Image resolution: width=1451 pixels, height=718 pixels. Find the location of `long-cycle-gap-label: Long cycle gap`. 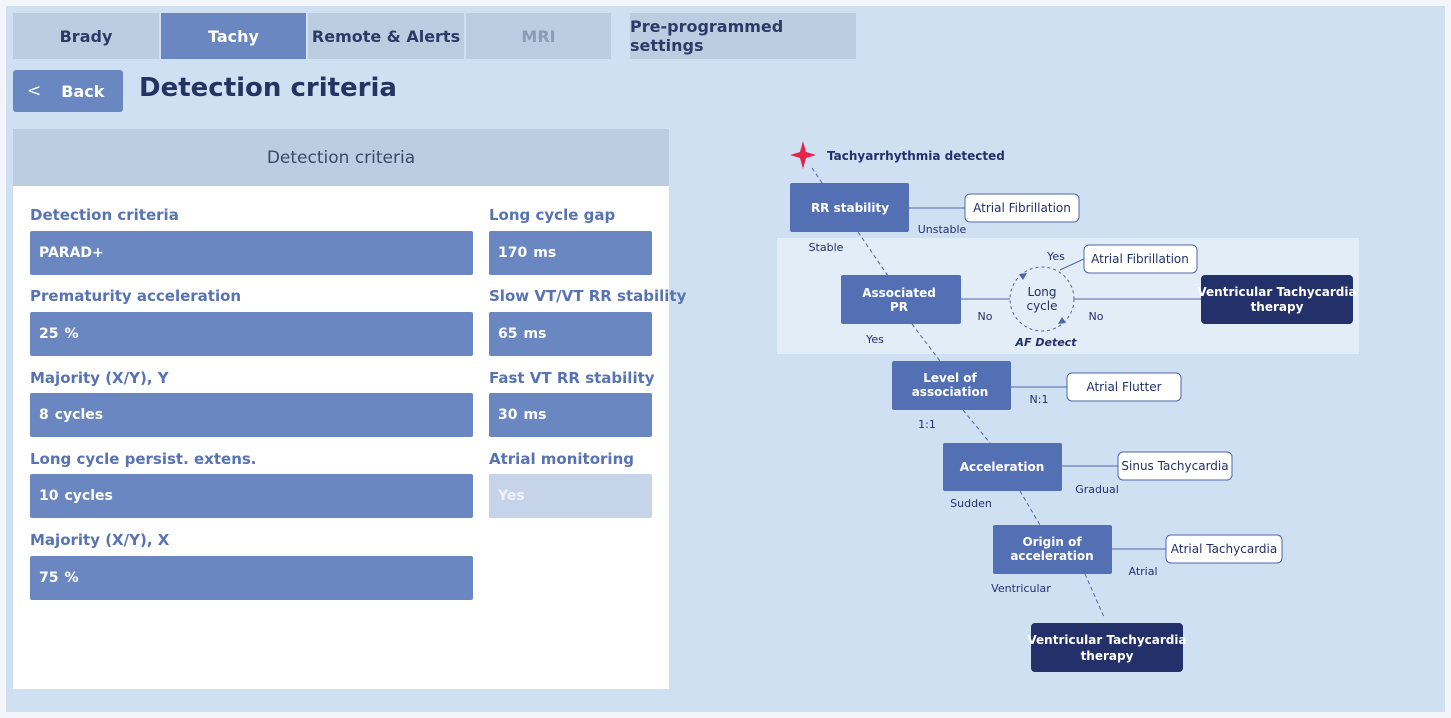

long-cycle-gap-label: Long cycle gap is located at coordinates (552, 215).